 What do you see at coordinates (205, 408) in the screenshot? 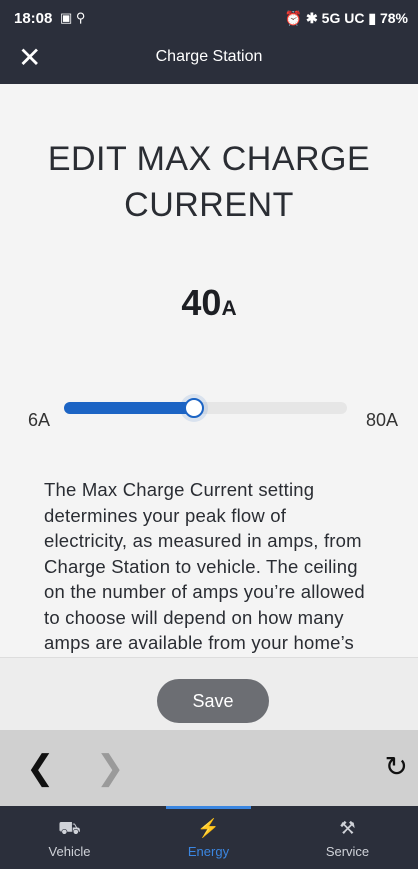
I see `max-current-slider` at bounding box center [205, 408].